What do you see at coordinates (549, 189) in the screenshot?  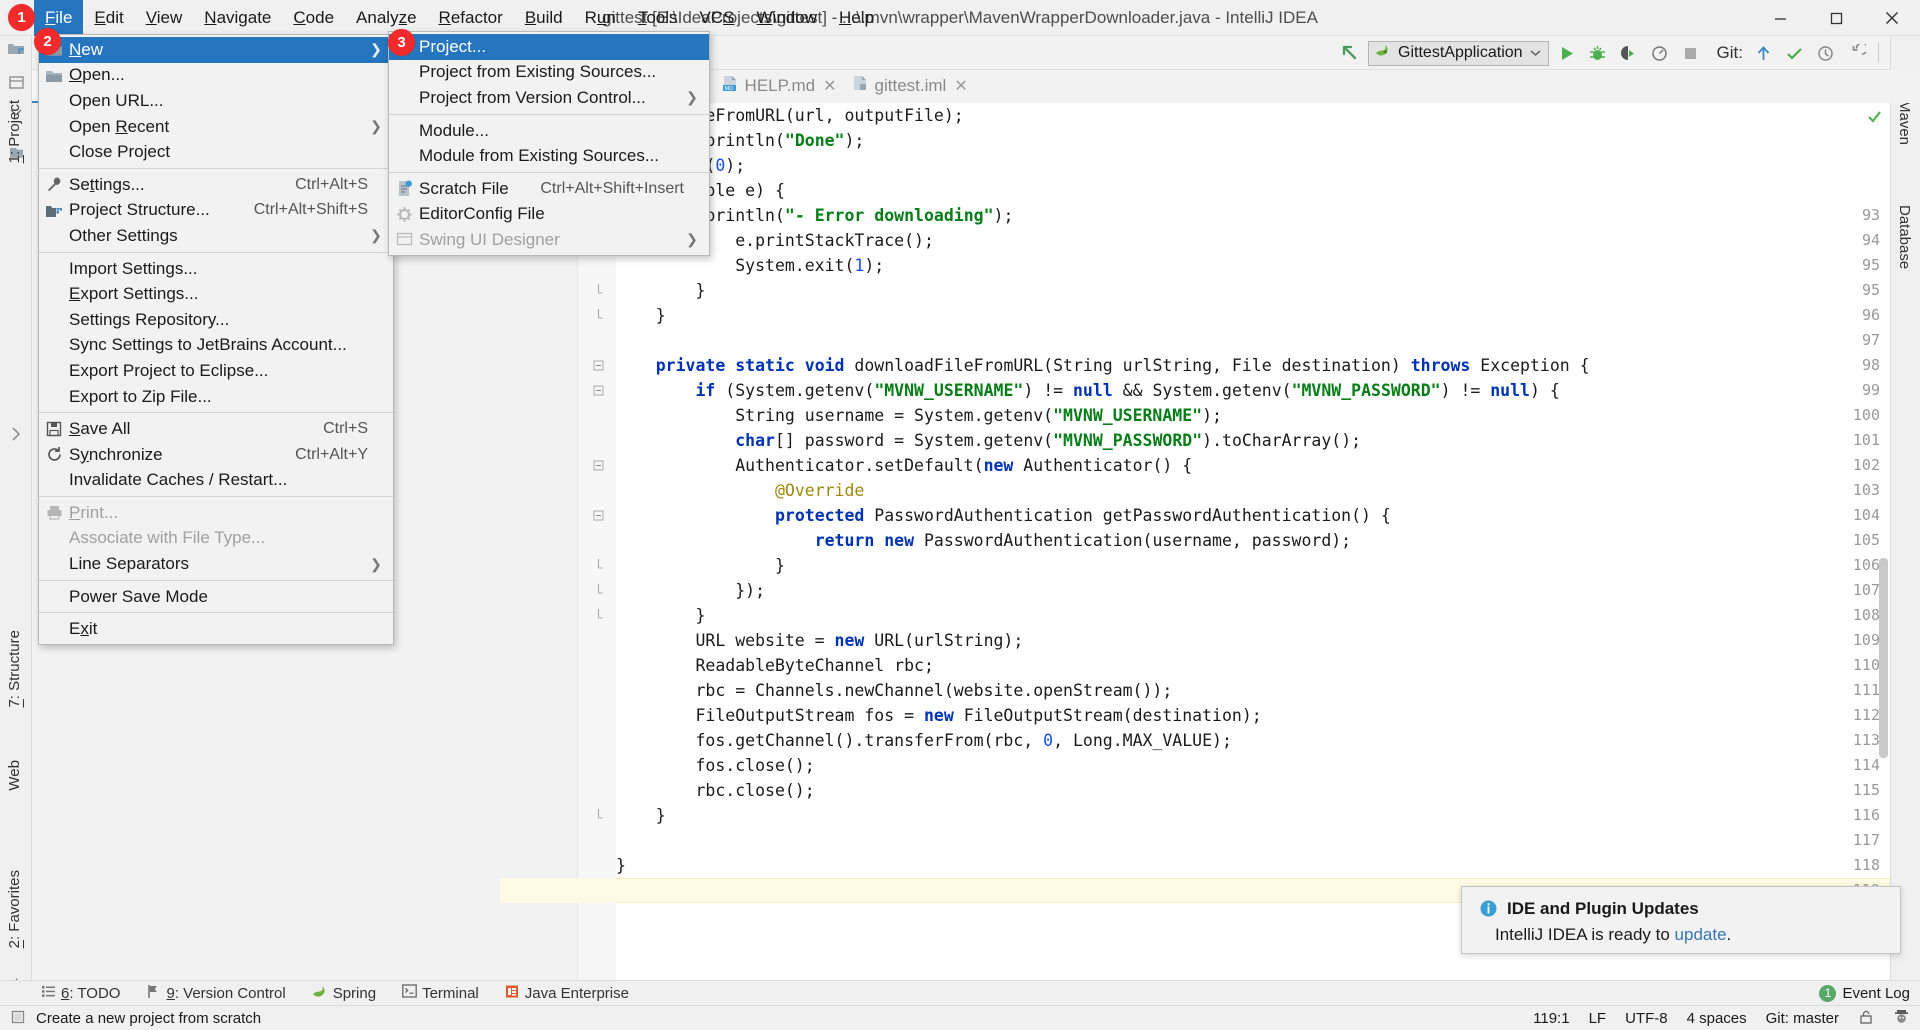 I see `menu-item-scratch-file: Scratch File Ctrl+Alt+Shift+Insert` at bounding box center [549, 189].